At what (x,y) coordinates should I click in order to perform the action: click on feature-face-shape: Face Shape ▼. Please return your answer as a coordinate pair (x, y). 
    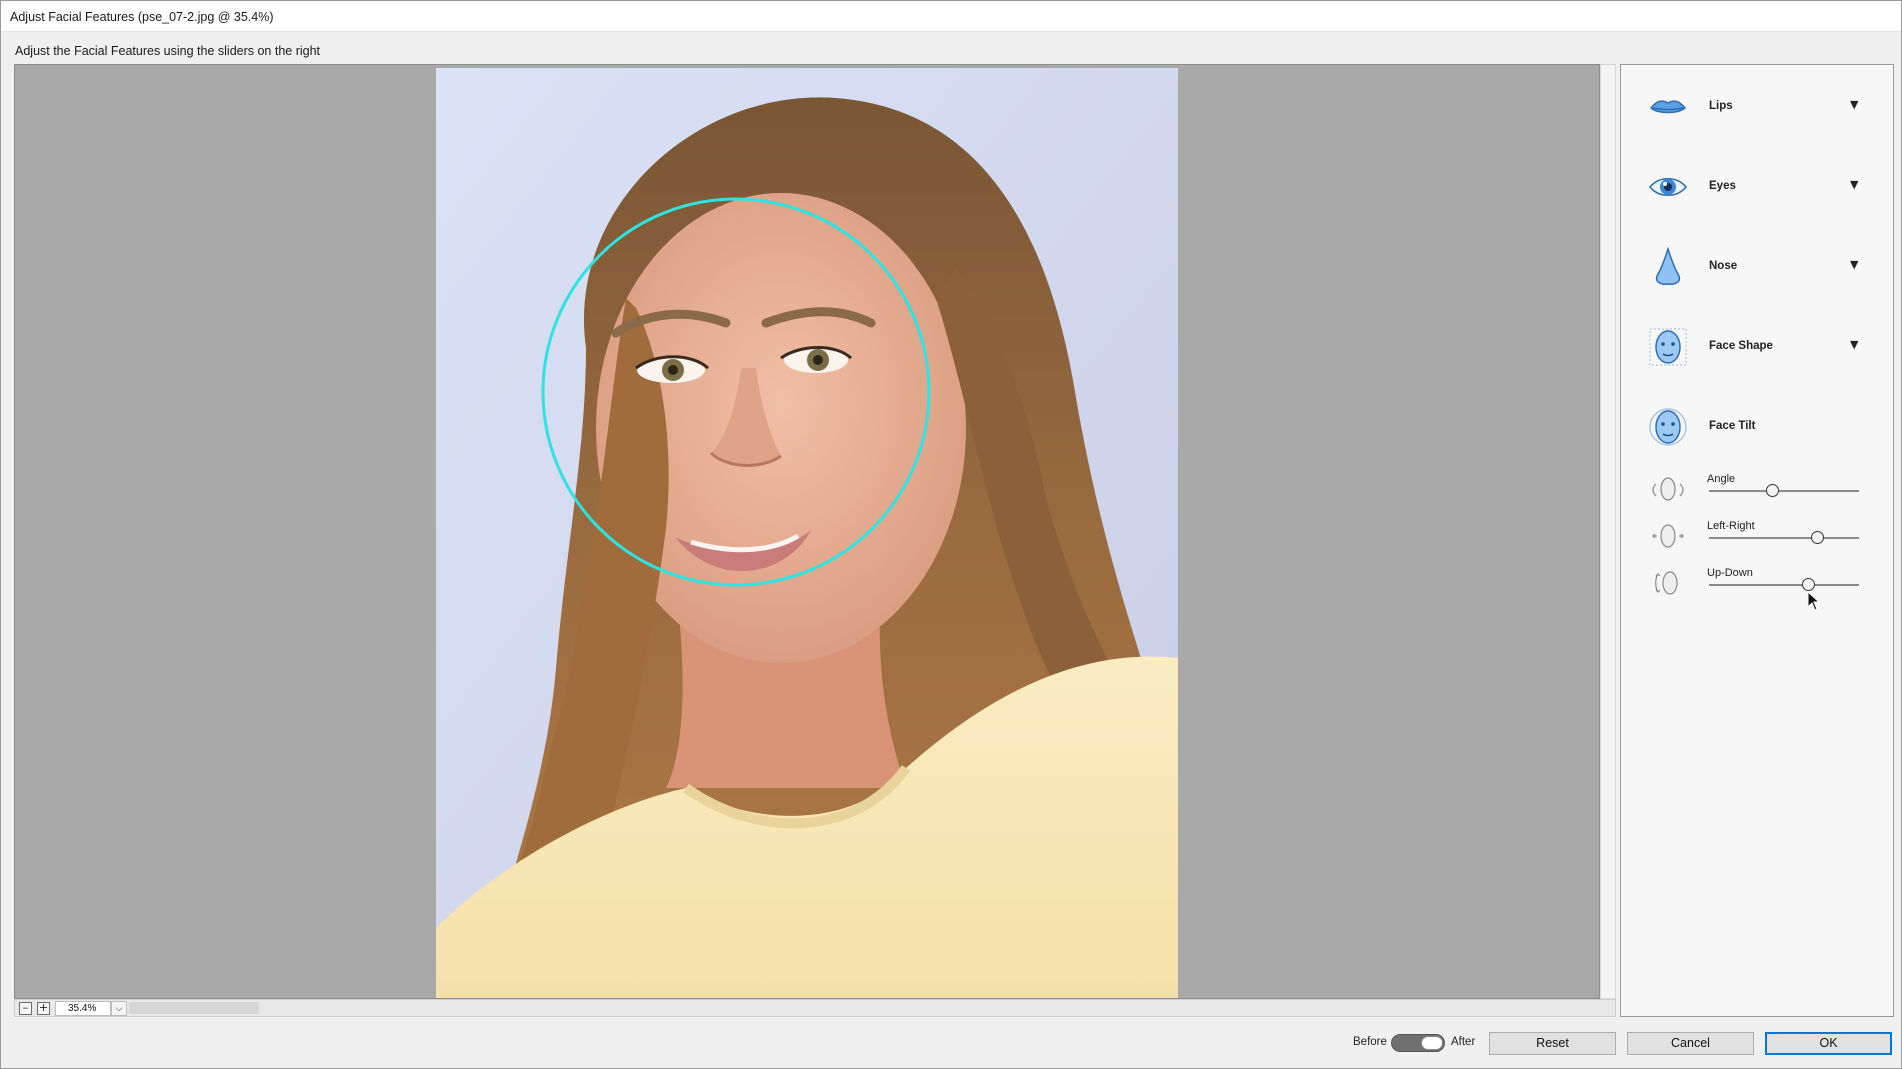
    Looking at the image, I should click on (1757, 346).